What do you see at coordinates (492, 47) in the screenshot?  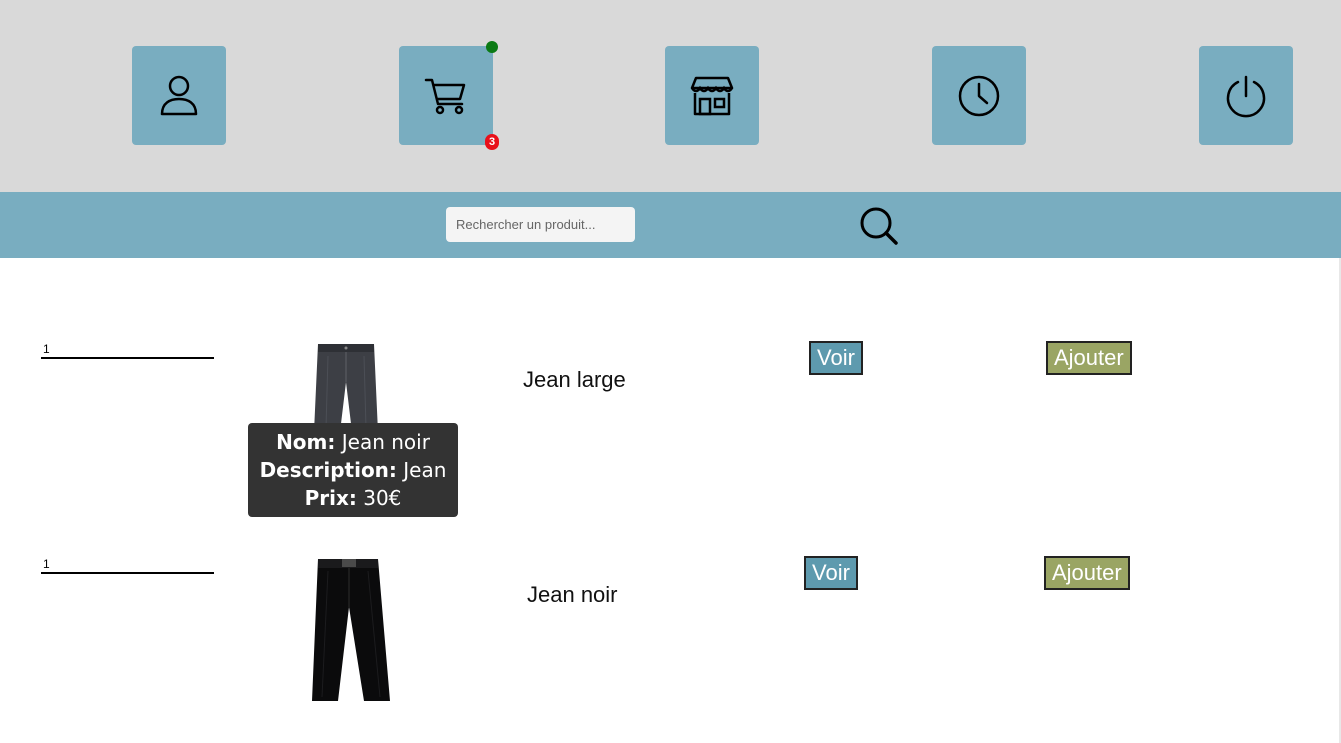 I see `online-status-dot` at bounding box center [492, 47].